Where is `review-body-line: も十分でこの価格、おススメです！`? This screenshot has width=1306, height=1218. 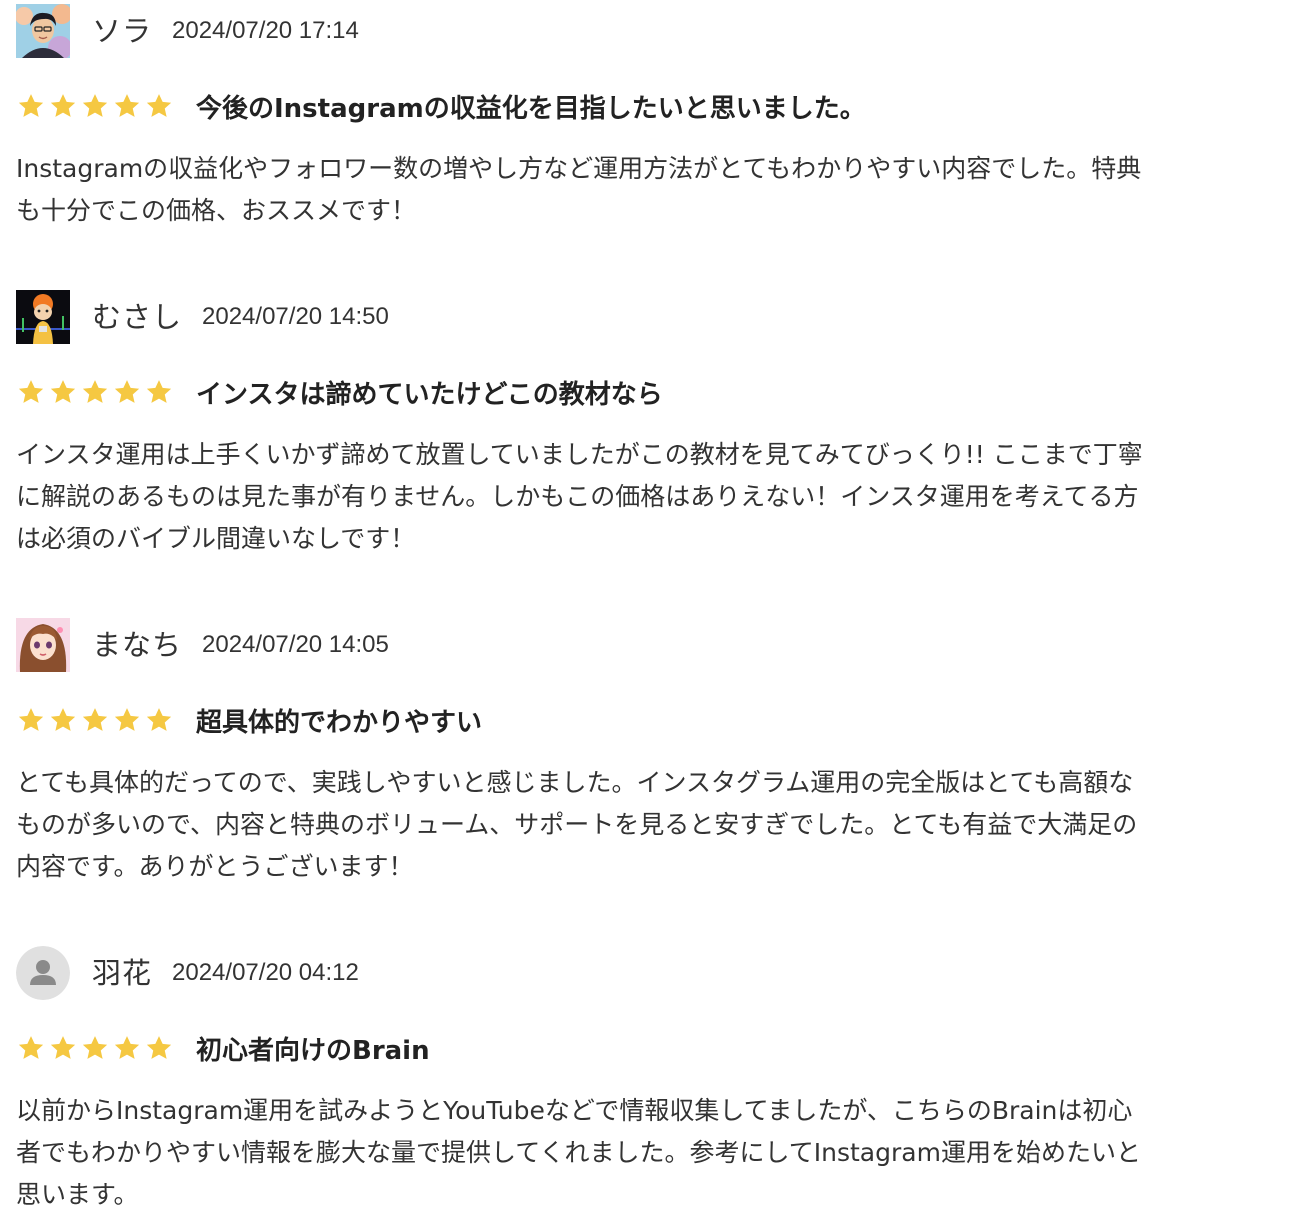 review-body-line: も十分でこの価格、おススメです！ is located at coordinates (216, 210).